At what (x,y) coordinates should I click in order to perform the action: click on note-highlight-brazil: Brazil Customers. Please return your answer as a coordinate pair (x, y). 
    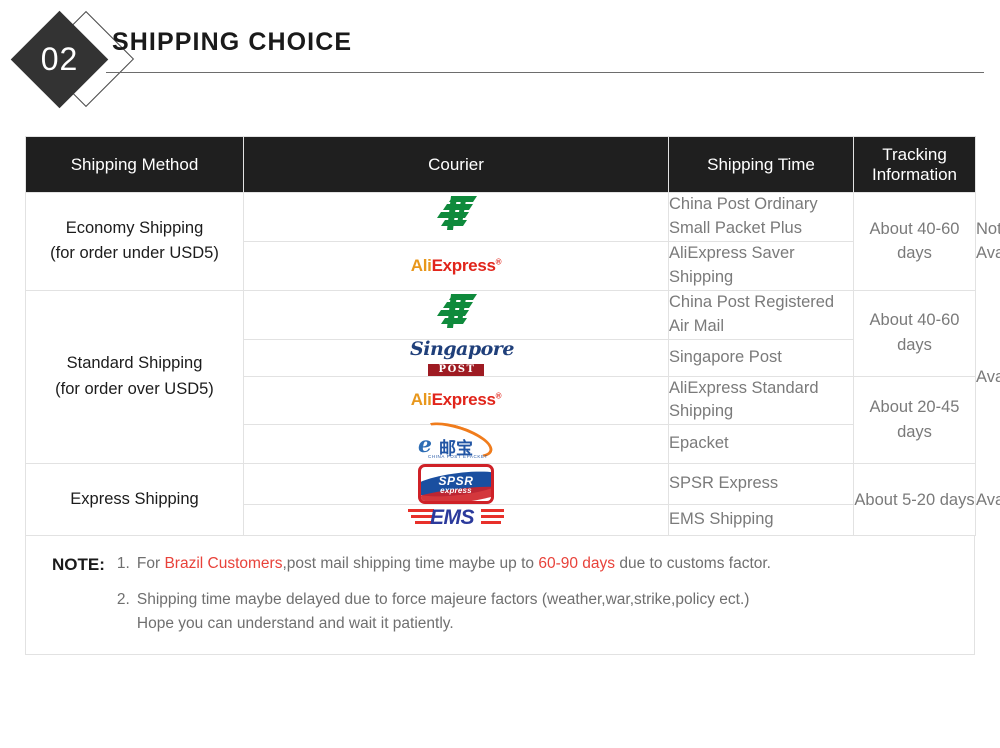
    Looking at the image, I should click on (223, 564).